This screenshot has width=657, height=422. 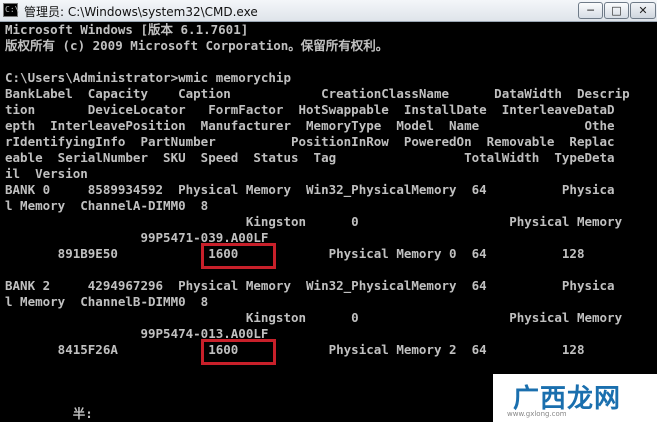 I want to click on close-icon: ✕, so click(x=643, y=10).